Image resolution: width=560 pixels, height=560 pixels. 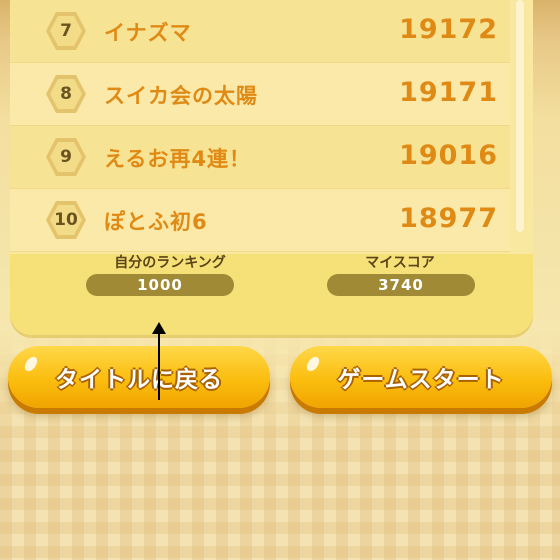 I want to click on back-to-title-button: タイトルに戻る, so click(x=139, y=377).